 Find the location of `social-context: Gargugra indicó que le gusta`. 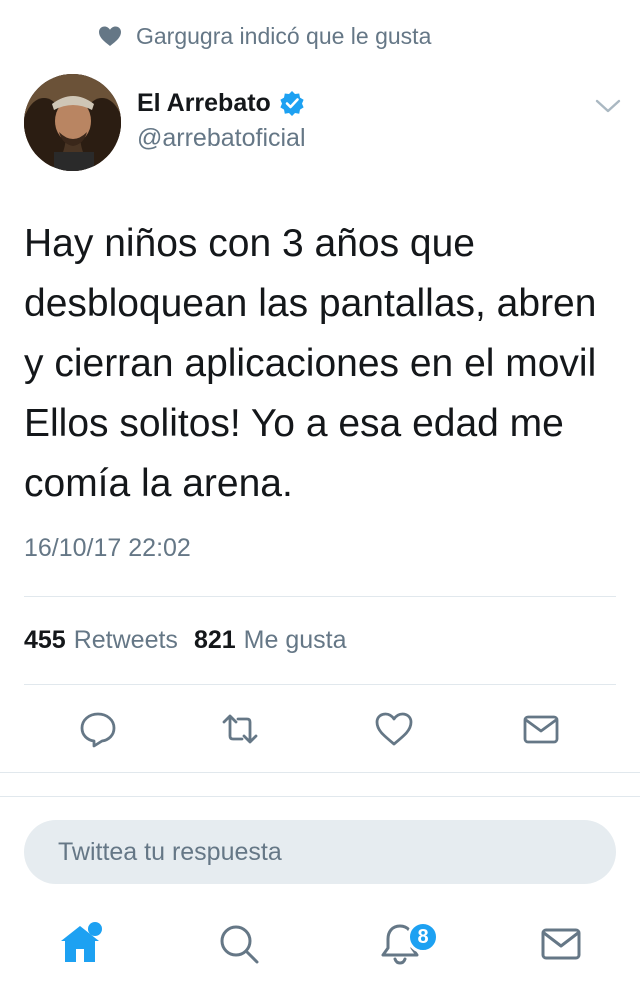

social-context: Gargugra indicó que le gusta is located at coordinates (264, 36).